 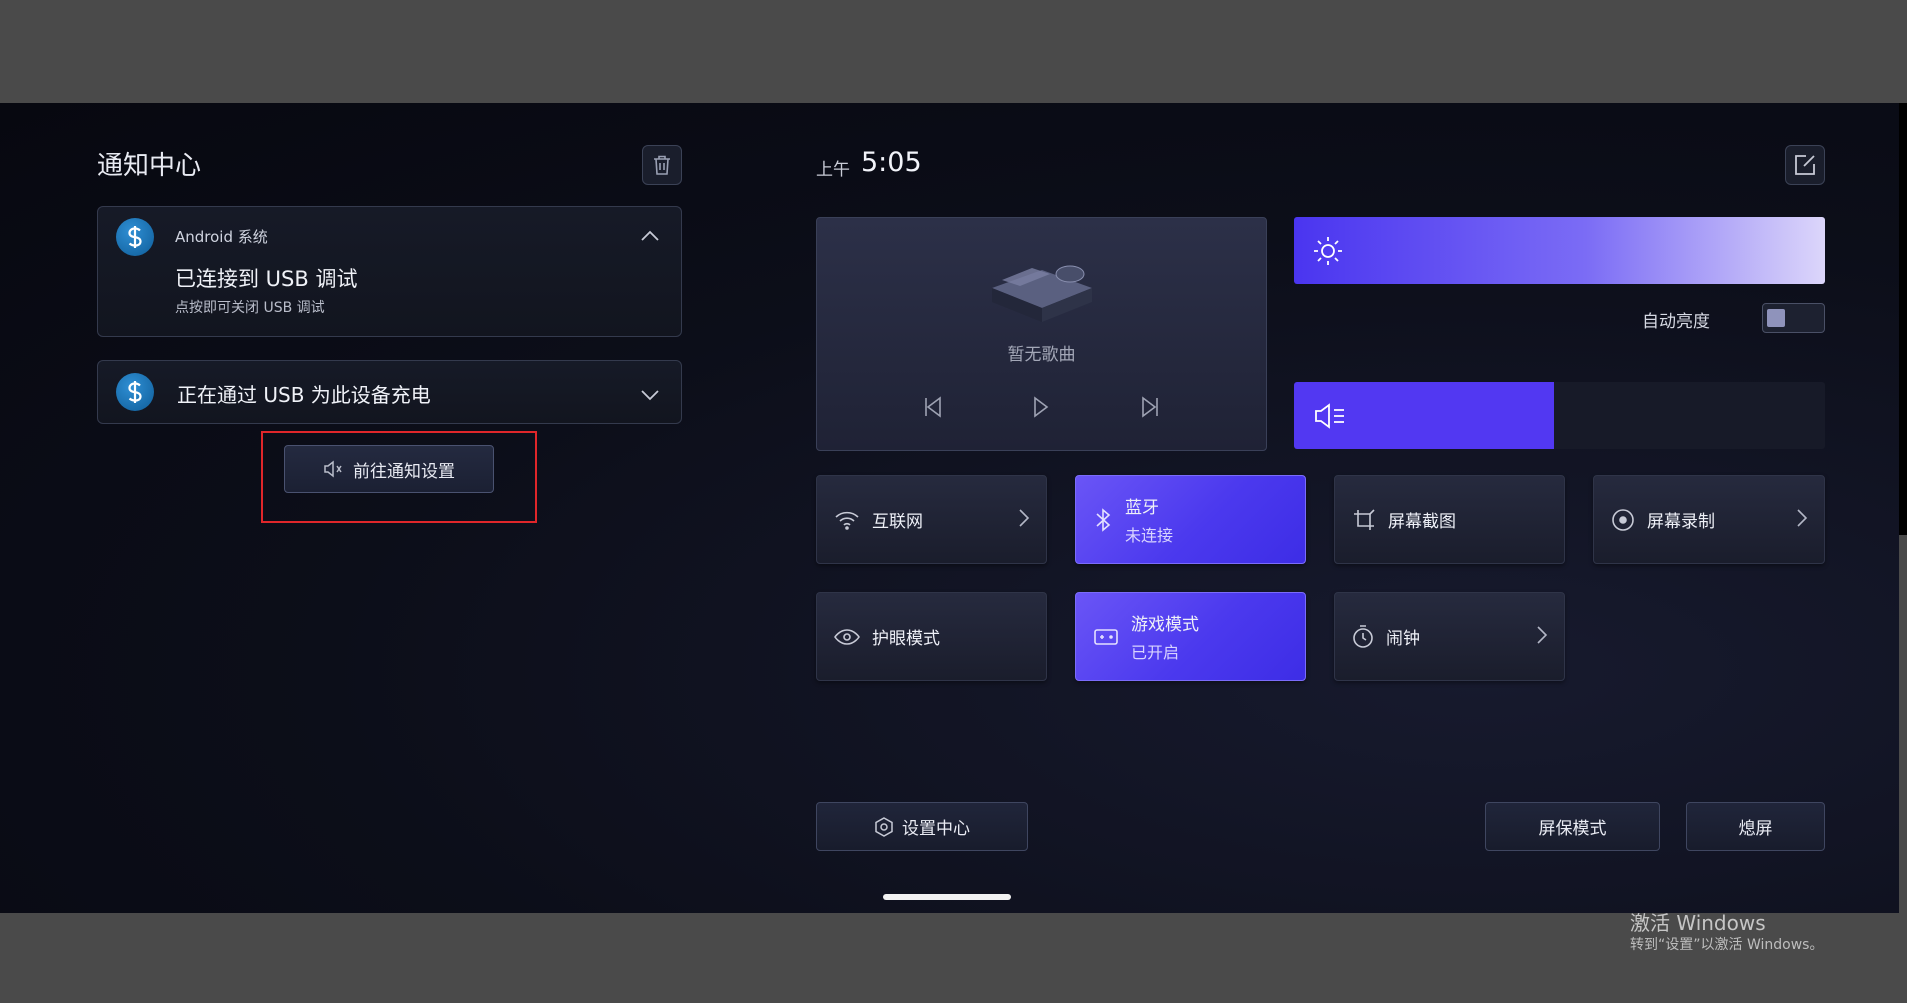 I want to click on speaker-settings-icon, so click(x=333, y=469).